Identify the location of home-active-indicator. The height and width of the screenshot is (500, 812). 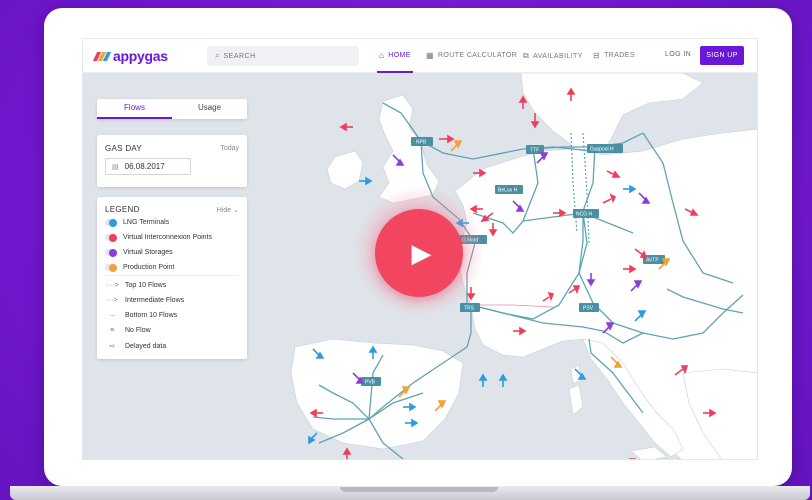
(395, 72).